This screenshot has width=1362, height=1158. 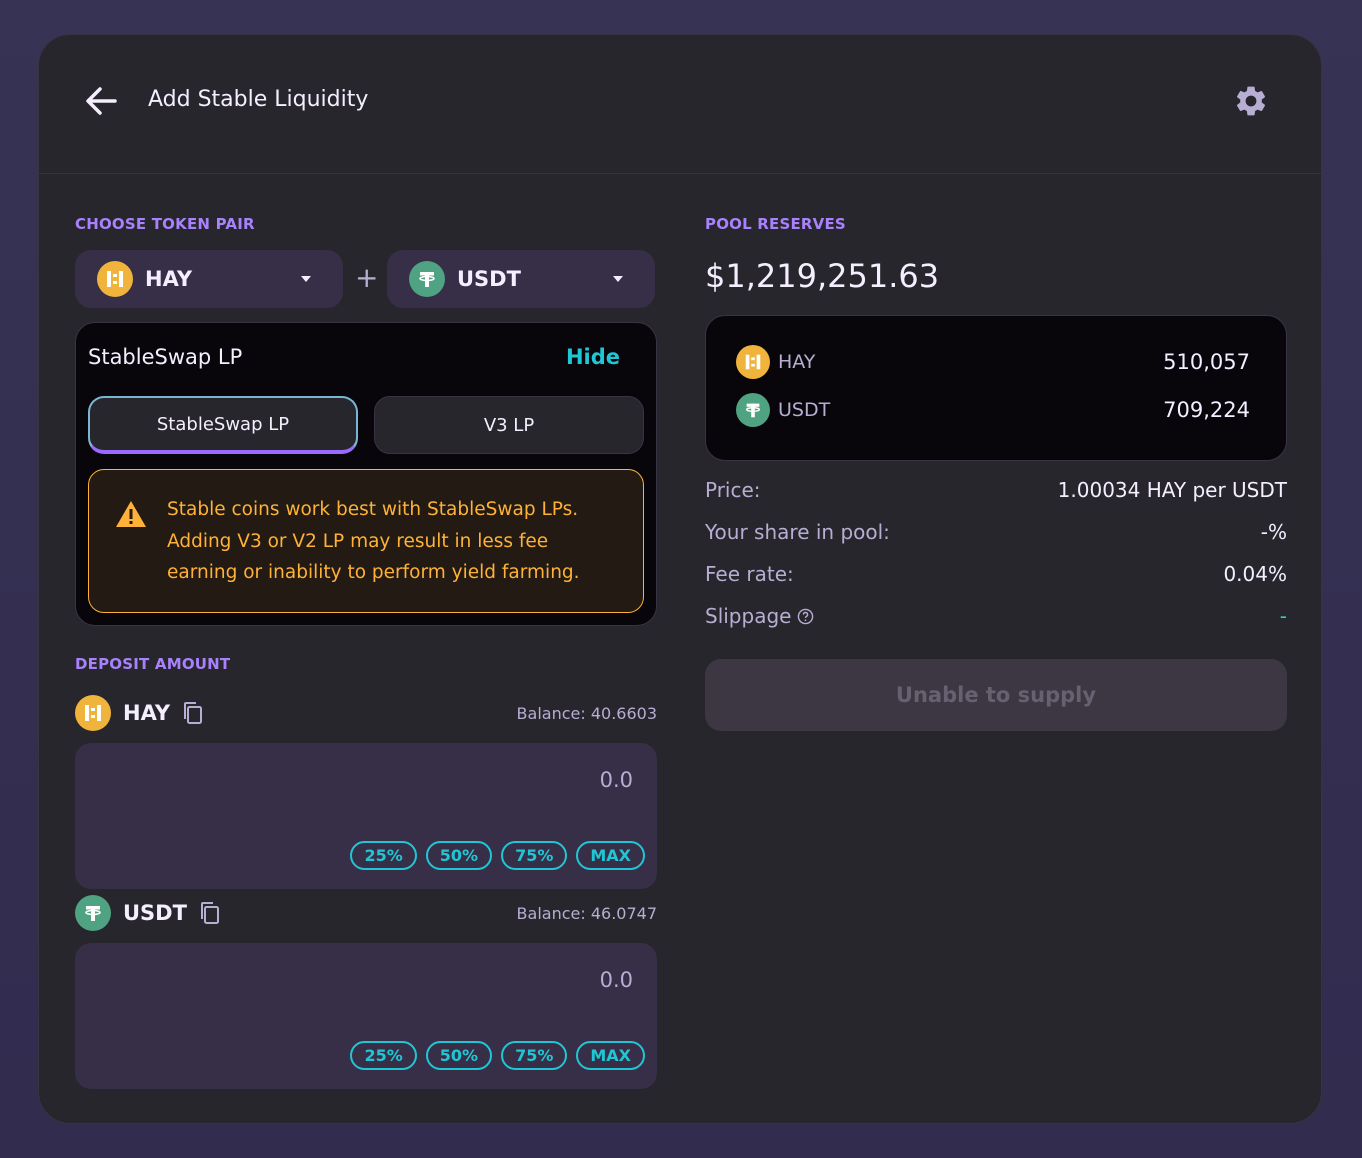 I want to click on reserve-symbol: HAY, so click(x=797, y=362).